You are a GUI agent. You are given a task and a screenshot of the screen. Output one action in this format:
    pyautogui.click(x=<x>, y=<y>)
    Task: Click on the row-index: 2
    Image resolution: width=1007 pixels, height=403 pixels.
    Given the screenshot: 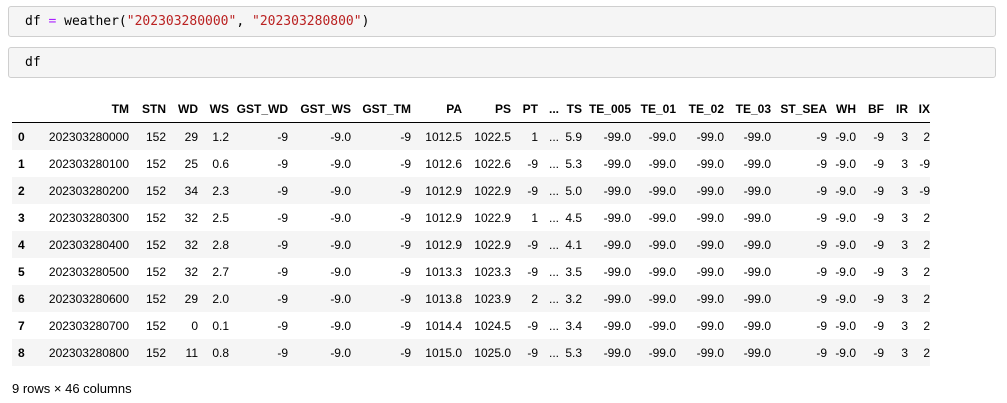 What is the action you would take?
    pyautogui.click(x=21, y=190)
    